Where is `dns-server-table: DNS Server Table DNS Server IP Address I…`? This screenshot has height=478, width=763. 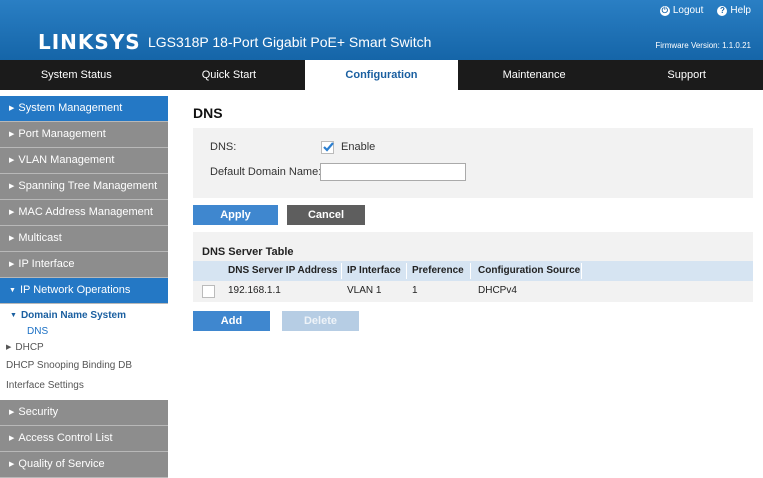 dns-server-table: DNS Server Table DNS Server IP Address I… is located at coordinates (473, 267).